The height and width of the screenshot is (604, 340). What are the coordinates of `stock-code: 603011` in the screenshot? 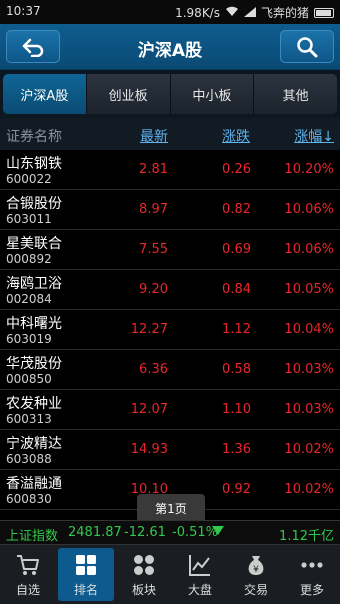 It's located at (29, 219).